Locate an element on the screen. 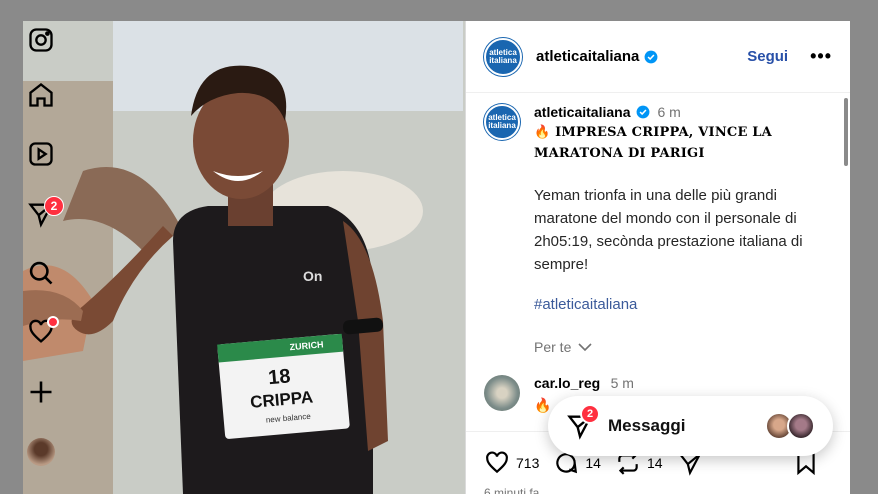  messages-icon: 2 is located at coordinates (583, 422).